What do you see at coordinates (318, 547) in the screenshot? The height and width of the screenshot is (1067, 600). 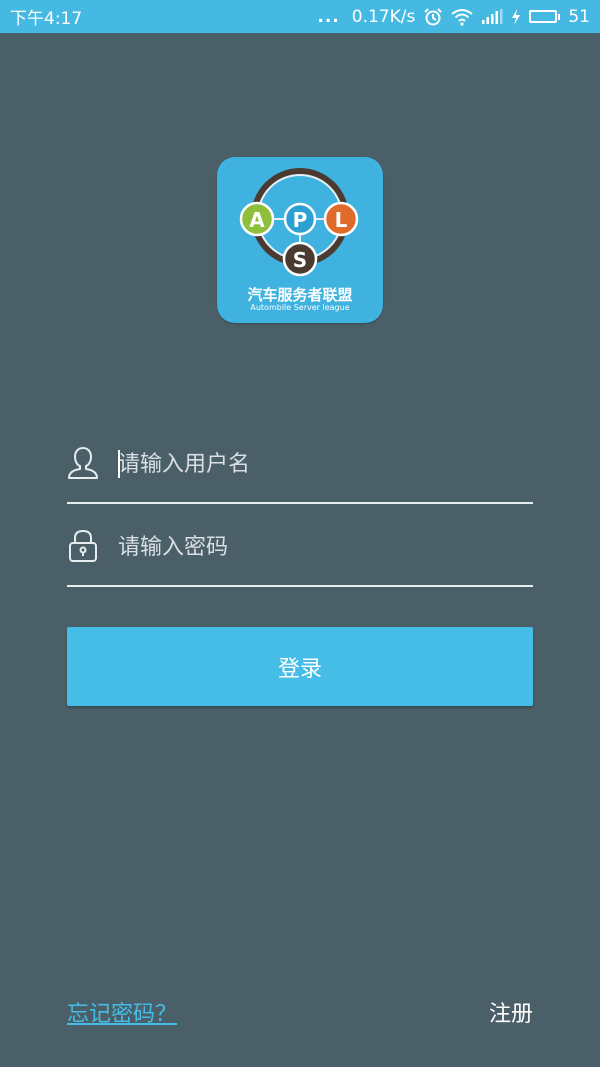 I see `password-input` at bounding box center [318, 547].